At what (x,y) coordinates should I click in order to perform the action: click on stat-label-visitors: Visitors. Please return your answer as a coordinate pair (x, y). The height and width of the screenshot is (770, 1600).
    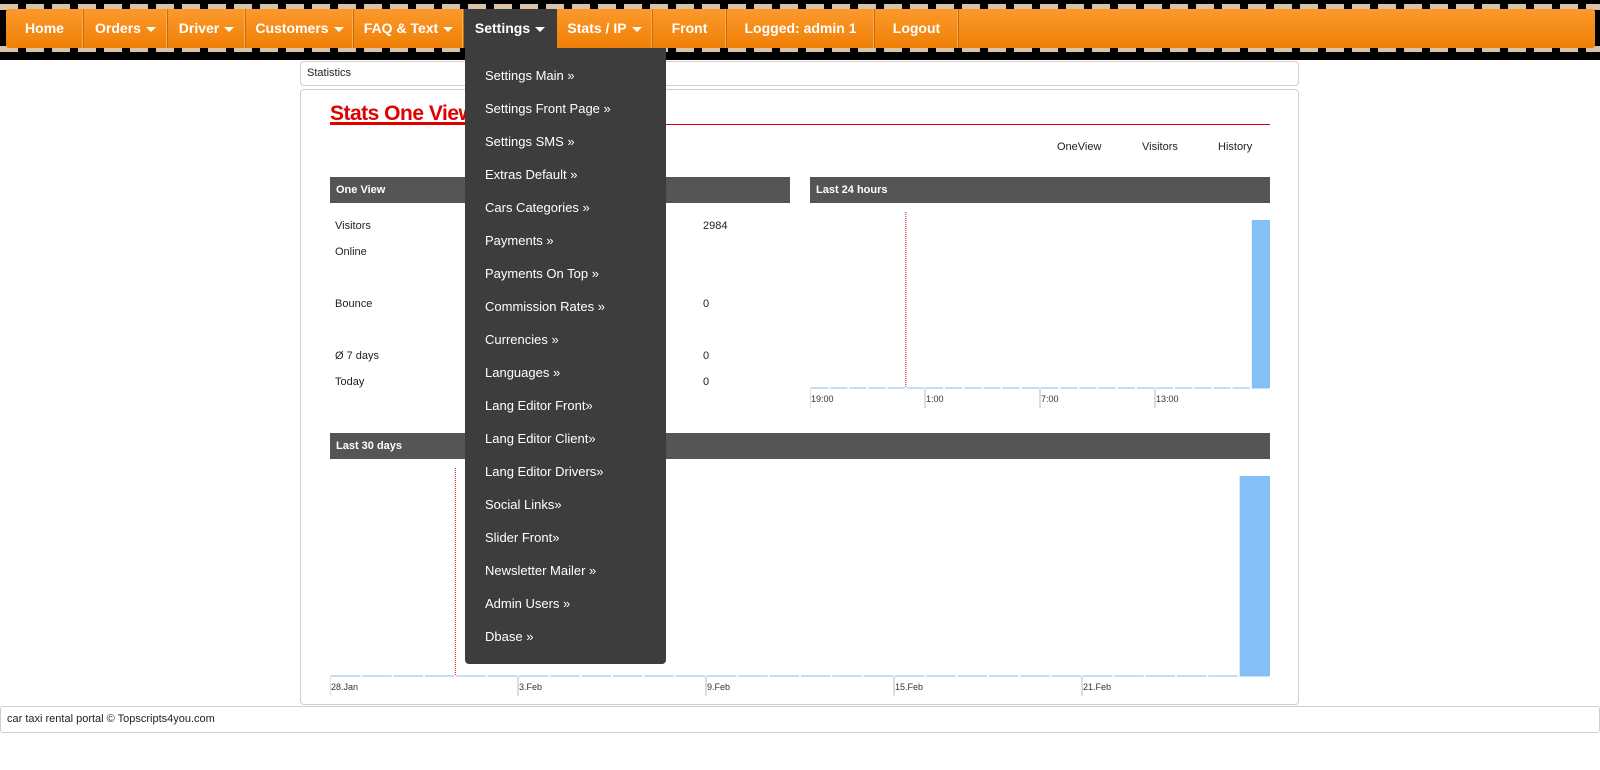
    Looking at the image, I should click on (353, 226).